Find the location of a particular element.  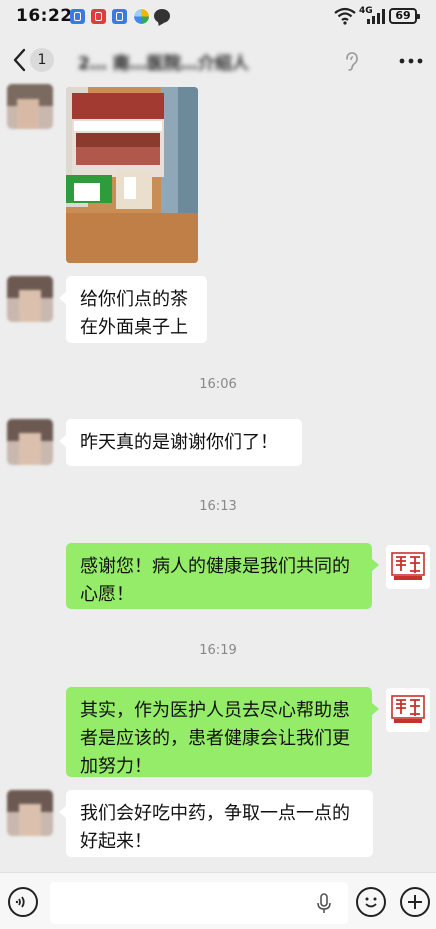

ear-icon is located at coordinates (352, 61).